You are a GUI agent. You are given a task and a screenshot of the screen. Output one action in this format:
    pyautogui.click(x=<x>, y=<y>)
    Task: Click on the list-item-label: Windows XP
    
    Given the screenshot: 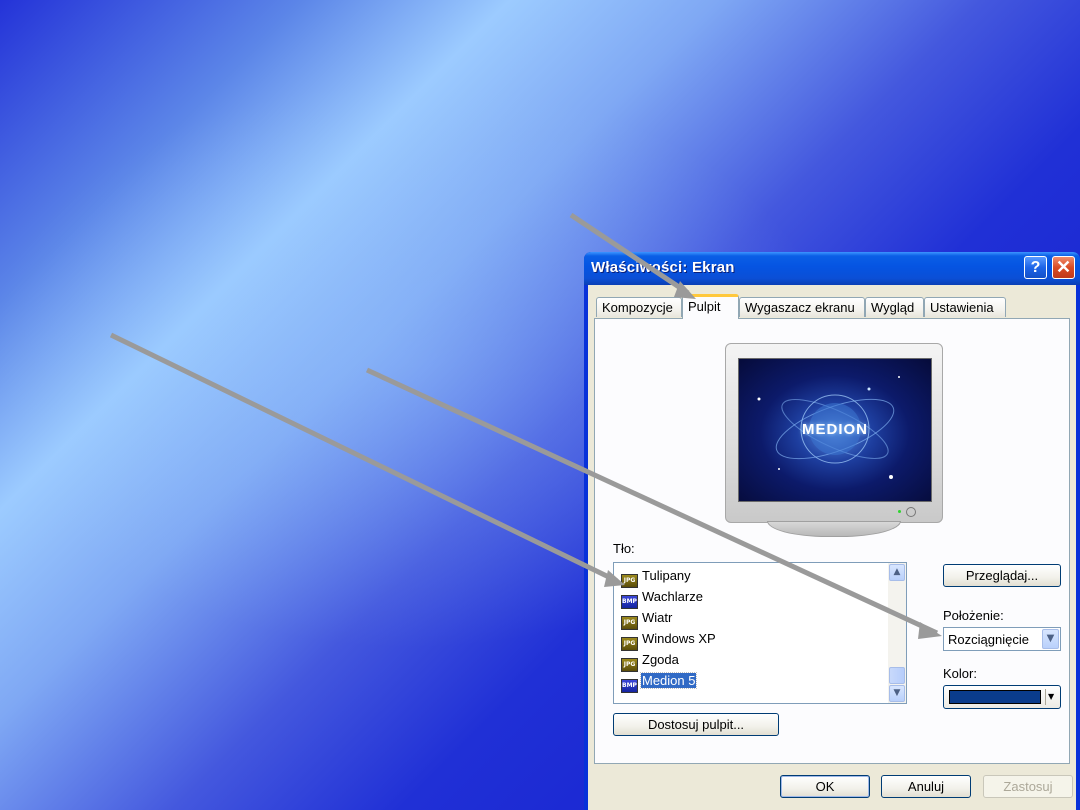 What is the action you would take?
    pyautogui.click(x=679, y=638)
    